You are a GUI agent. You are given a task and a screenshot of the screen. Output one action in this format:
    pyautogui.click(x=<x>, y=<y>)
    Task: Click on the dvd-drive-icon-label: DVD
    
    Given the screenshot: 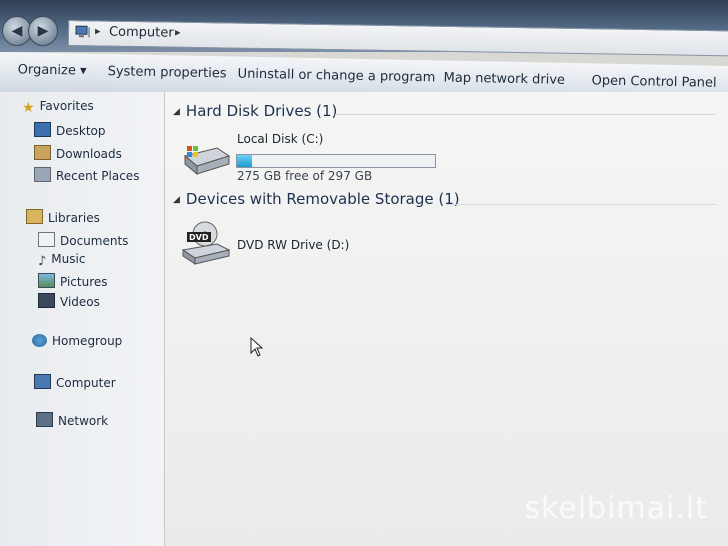 What is the action you would take?
    pyautogui.click(x=199, y=237)
    